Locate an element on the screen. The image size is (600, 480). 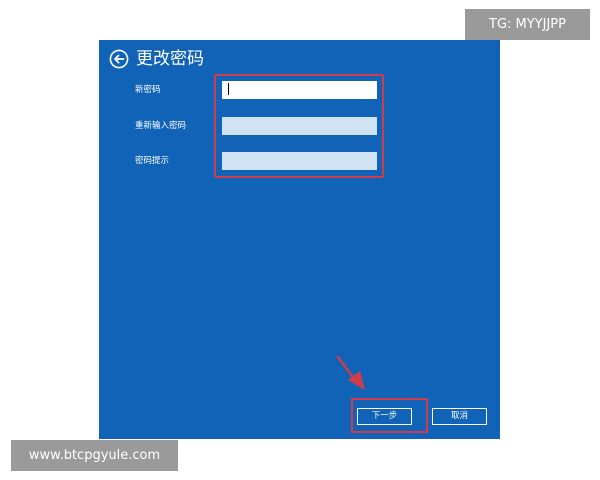
cancel-button: 取消 is located at coordinates (459, 416).